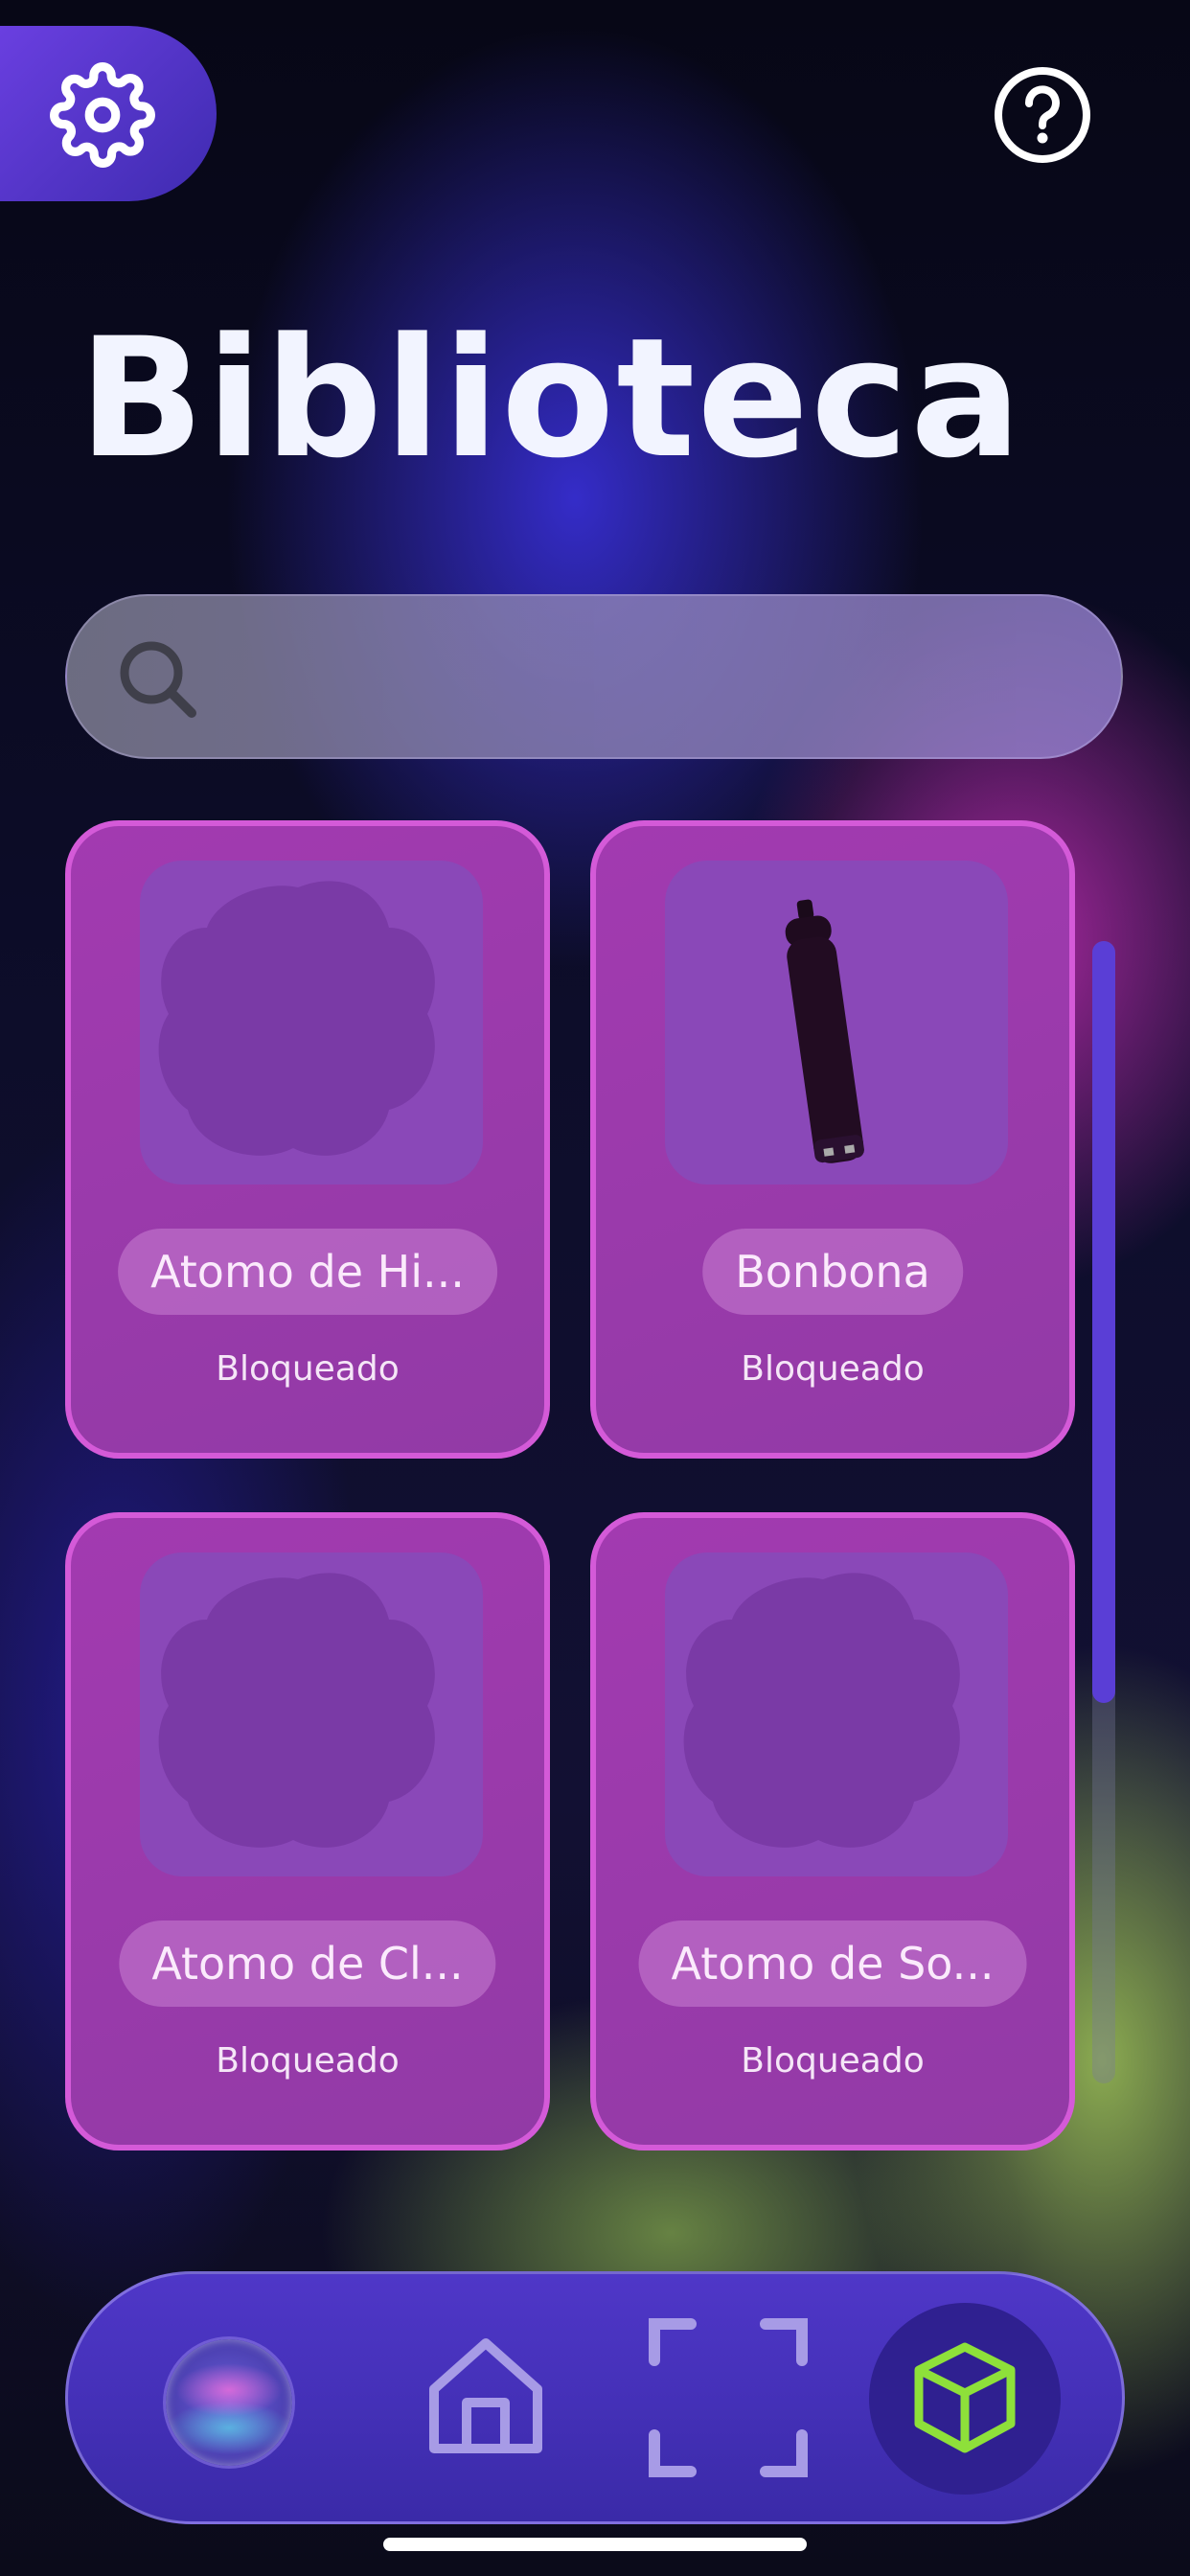 The image size is (1190, 2576). Describe the element at coordinates (595, 2397) in the screenshot. I see `bottom-nav` at that location.